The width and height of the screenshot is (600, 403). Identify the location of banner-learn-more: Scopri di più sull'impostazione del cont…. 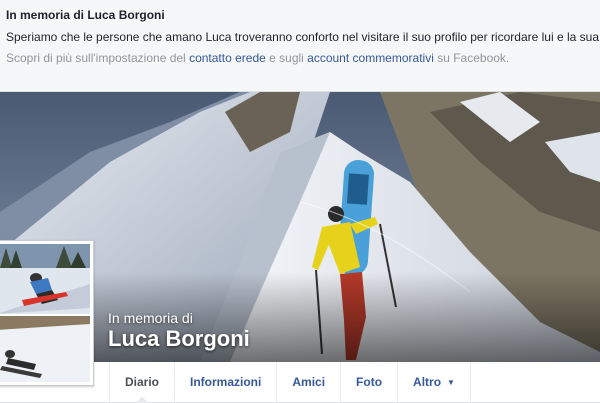
(300, 58).